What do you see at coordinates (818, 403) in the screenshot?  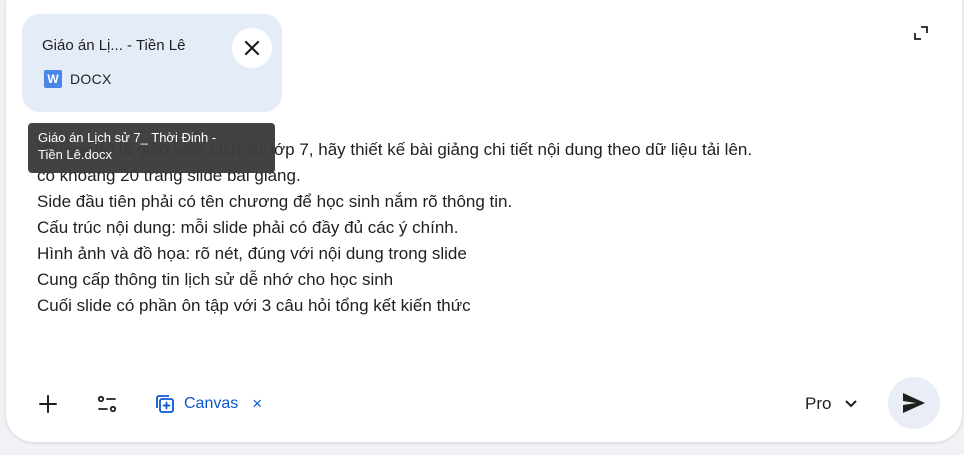 I see `model-label: Pro` at bounding box center [818, 403].